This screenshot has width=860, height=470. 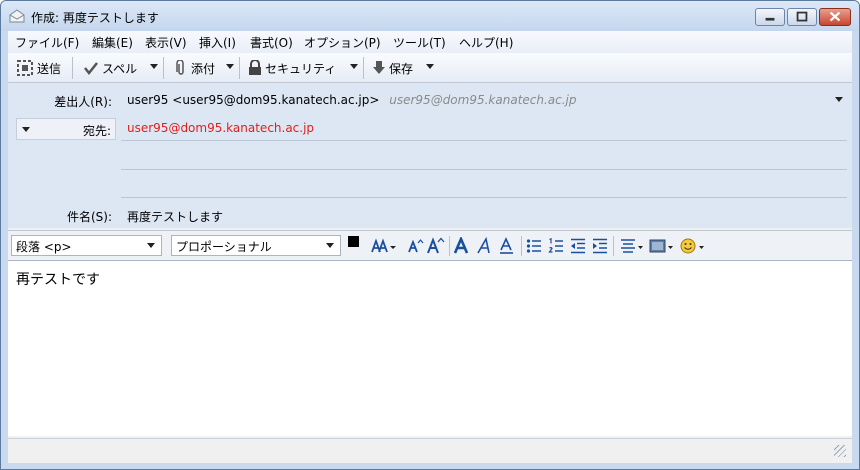 I want to click on format-toolbar: 段落 <p> プロポーショナル, so click(x=430, y=245).